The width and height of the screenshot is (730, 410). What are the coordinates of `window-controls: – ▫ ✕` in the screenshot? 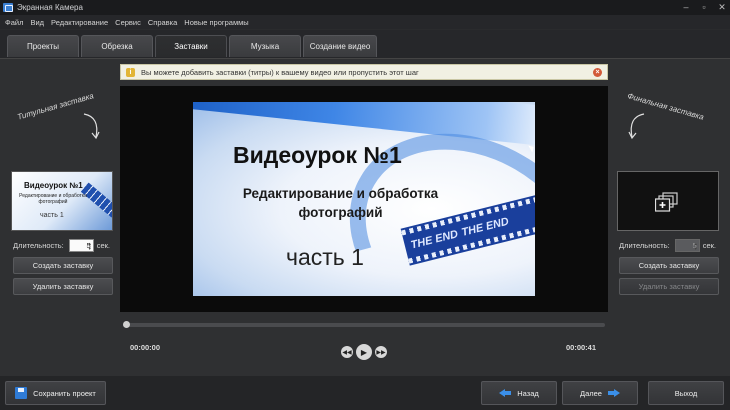 It's located at (704, 7).